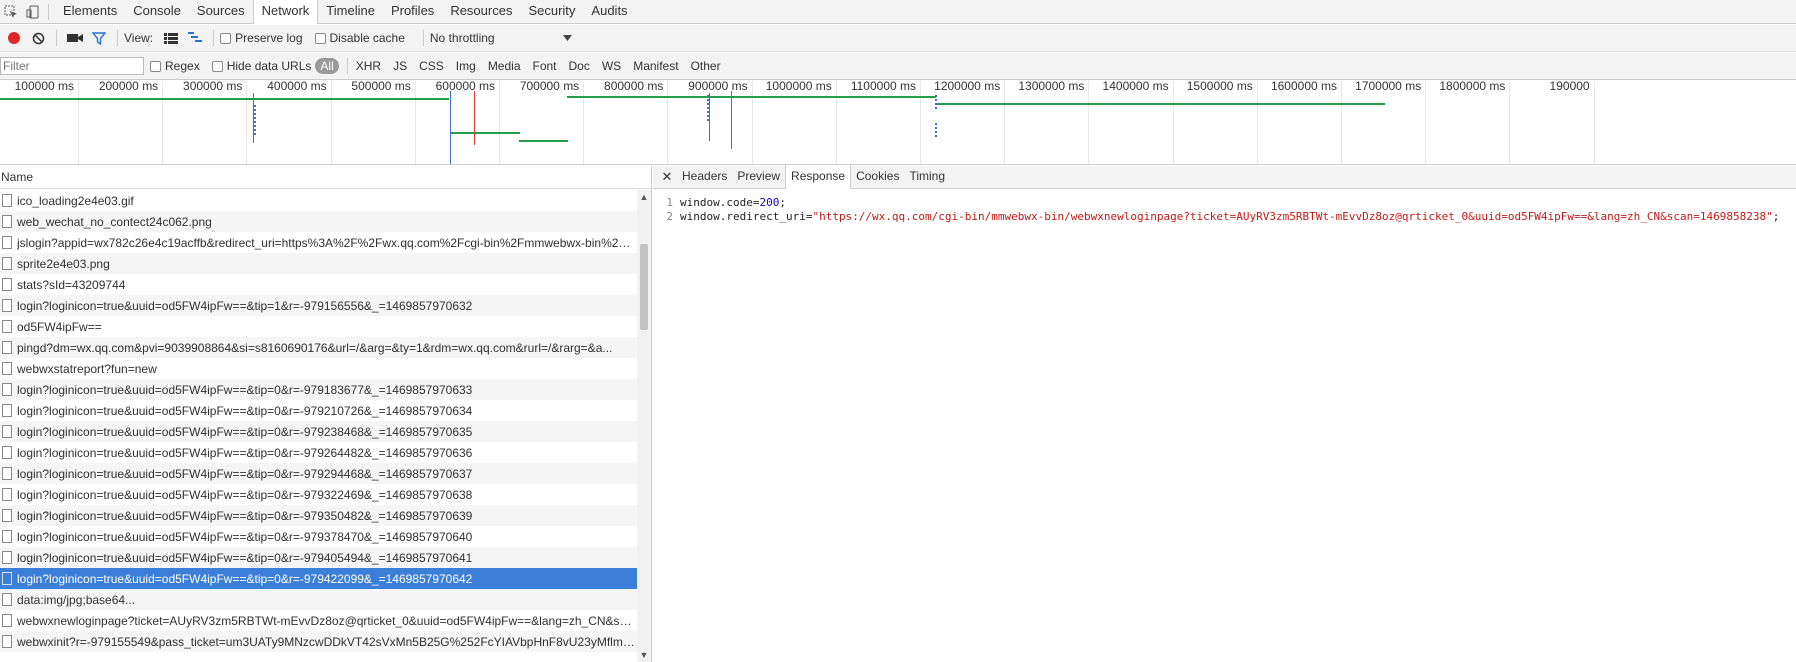 This screenshot has width=1796, height=662. Describe the element at coordinates (644, 655) in the screenshot. I see `scroll-down-button: ▼` at that location.